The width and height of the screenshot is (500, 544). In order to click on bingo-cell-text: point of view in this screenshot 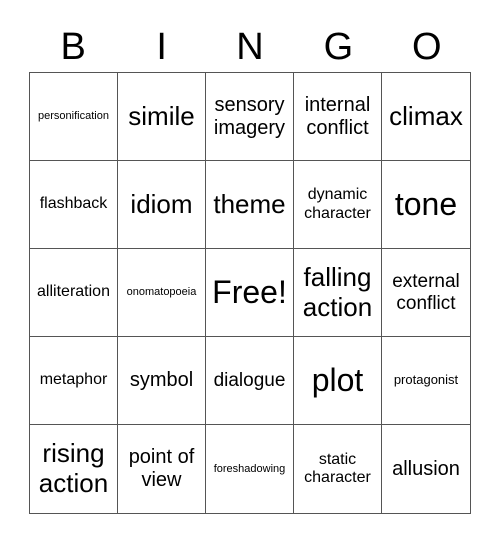, I will do `click(161, 468)`.